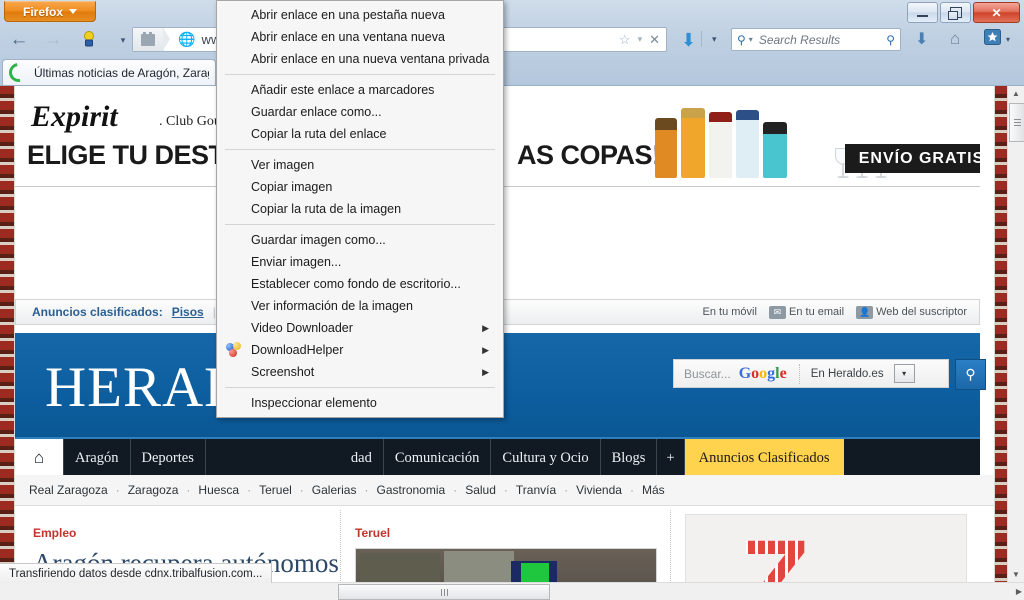 This screenshot has height=600, width=1024. What do you see at coordinates (654, 40) in the screenshot?
I see `stop-icon: ✕` at bounding box center [654, 40].